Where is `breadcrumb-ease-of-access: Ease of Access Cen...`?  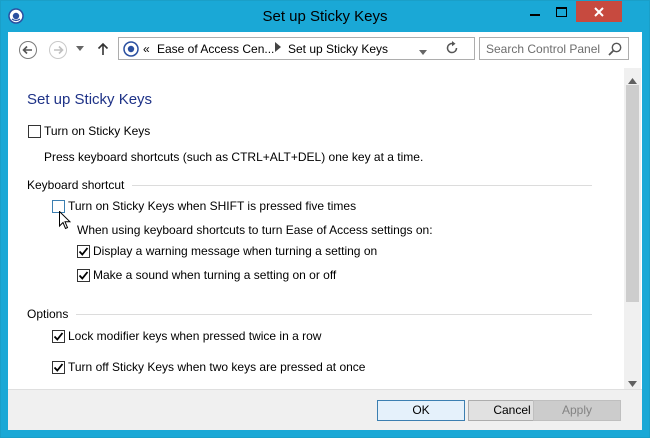
breadcrumb-ease-of-access: Ease of Access Cen... is located at coordinates (215, 49).